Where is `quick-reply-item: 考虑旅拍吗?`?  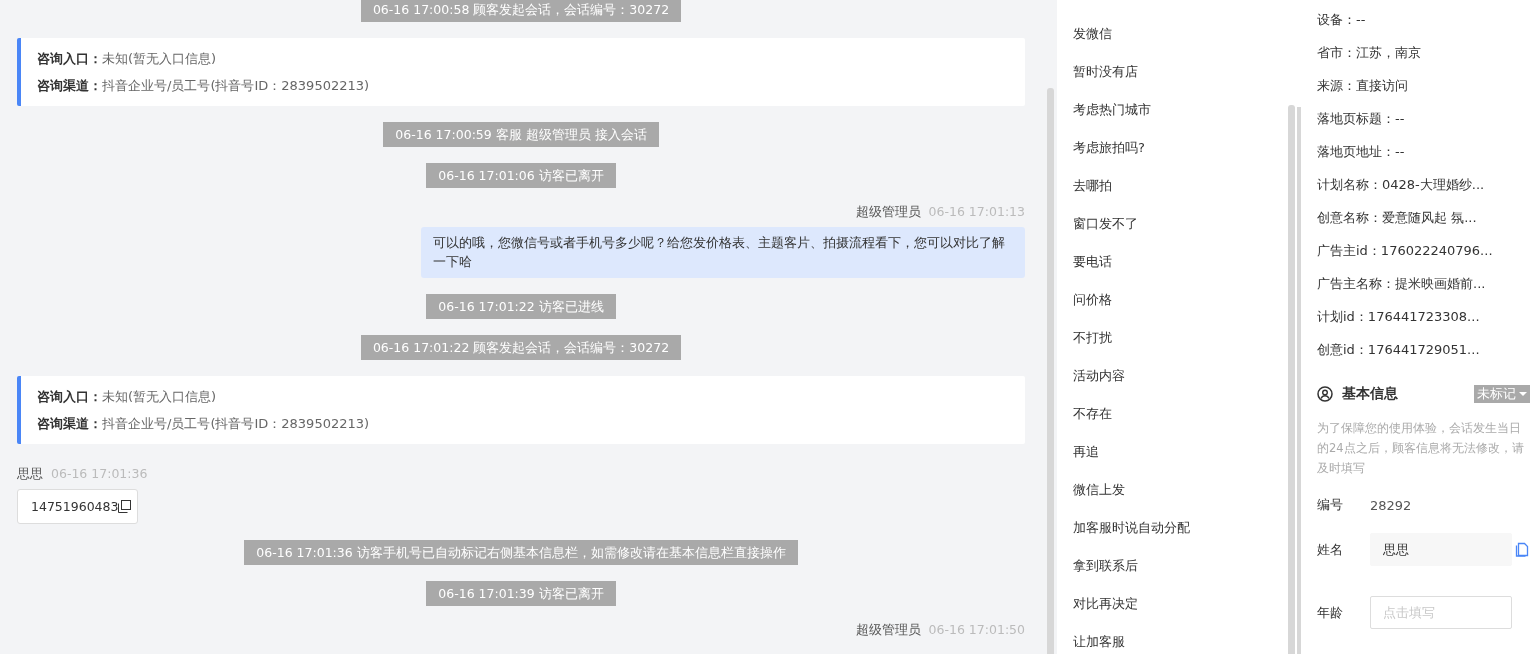 quick-reply-item: 考虑旅拍吗? is located at coordinates (1185, 148).